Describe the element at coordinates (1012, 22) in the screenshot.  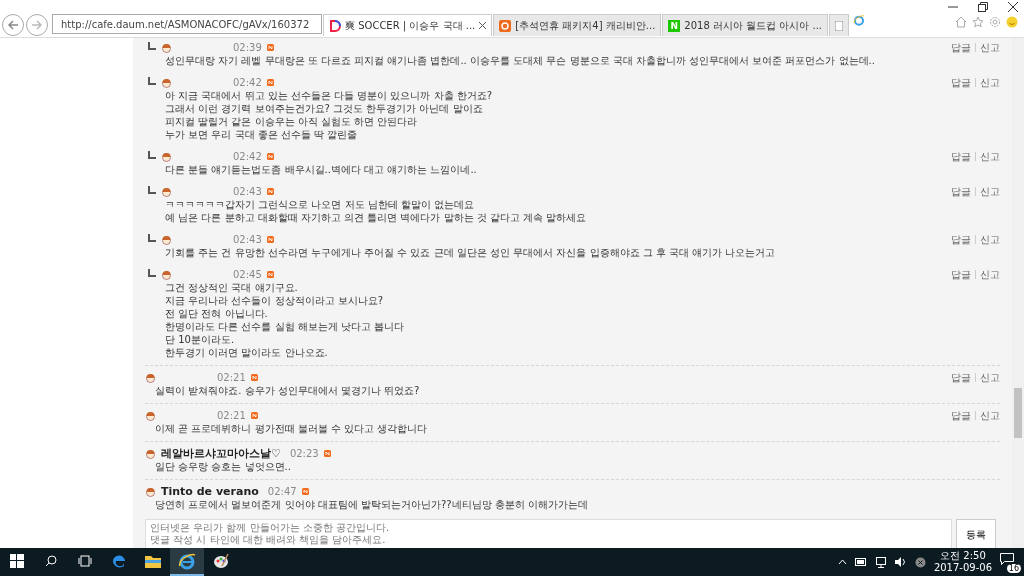
I see `smiley-icon` at that location.